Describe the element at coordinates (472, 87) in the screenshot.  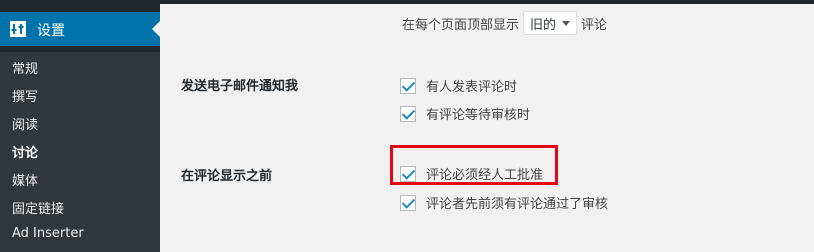
I see `option-label: 有人发表评论时` at that location.